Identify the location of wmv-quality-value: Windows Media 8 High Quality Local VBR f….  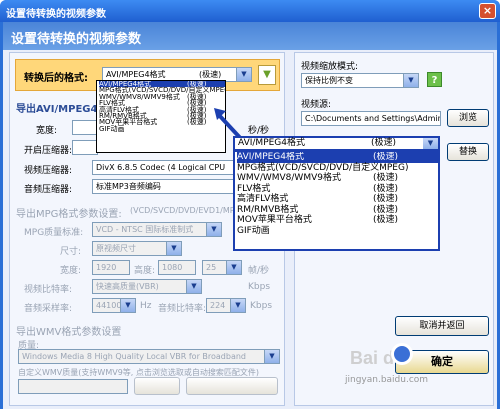
(134, 356).